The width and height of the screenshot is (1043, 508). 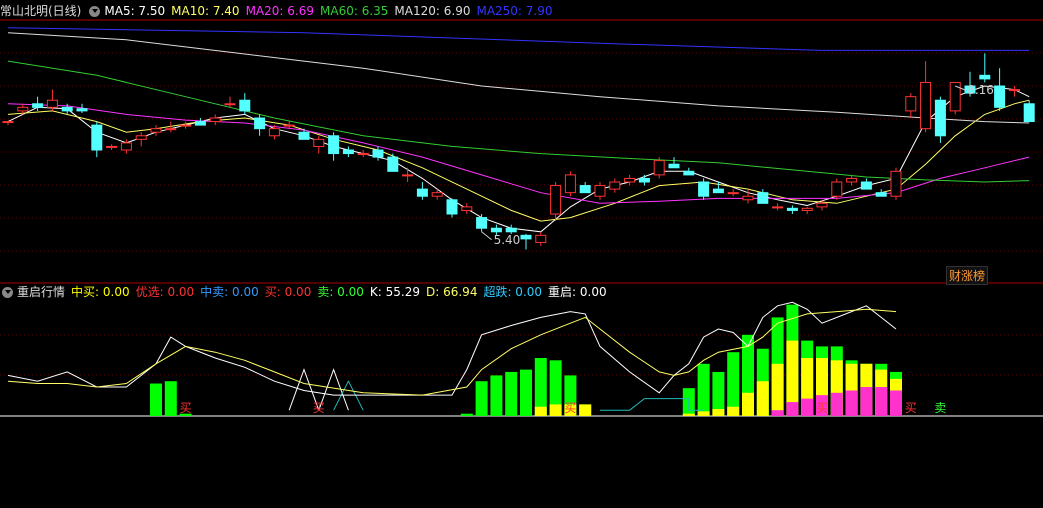 I want to click on ma20-value: MA20: 6.69, so click(x=279, y=11).